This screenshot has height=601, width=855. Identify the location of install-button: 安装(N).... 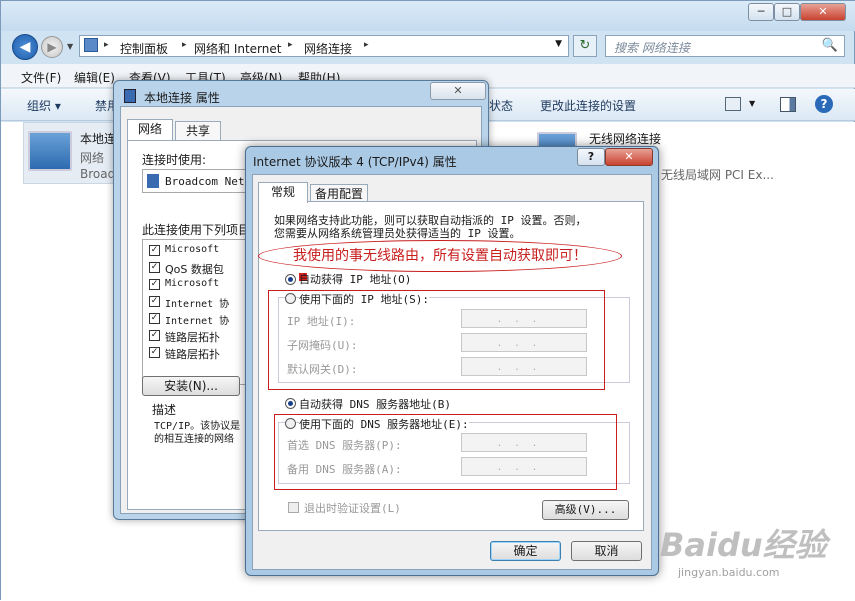
(191, 386).